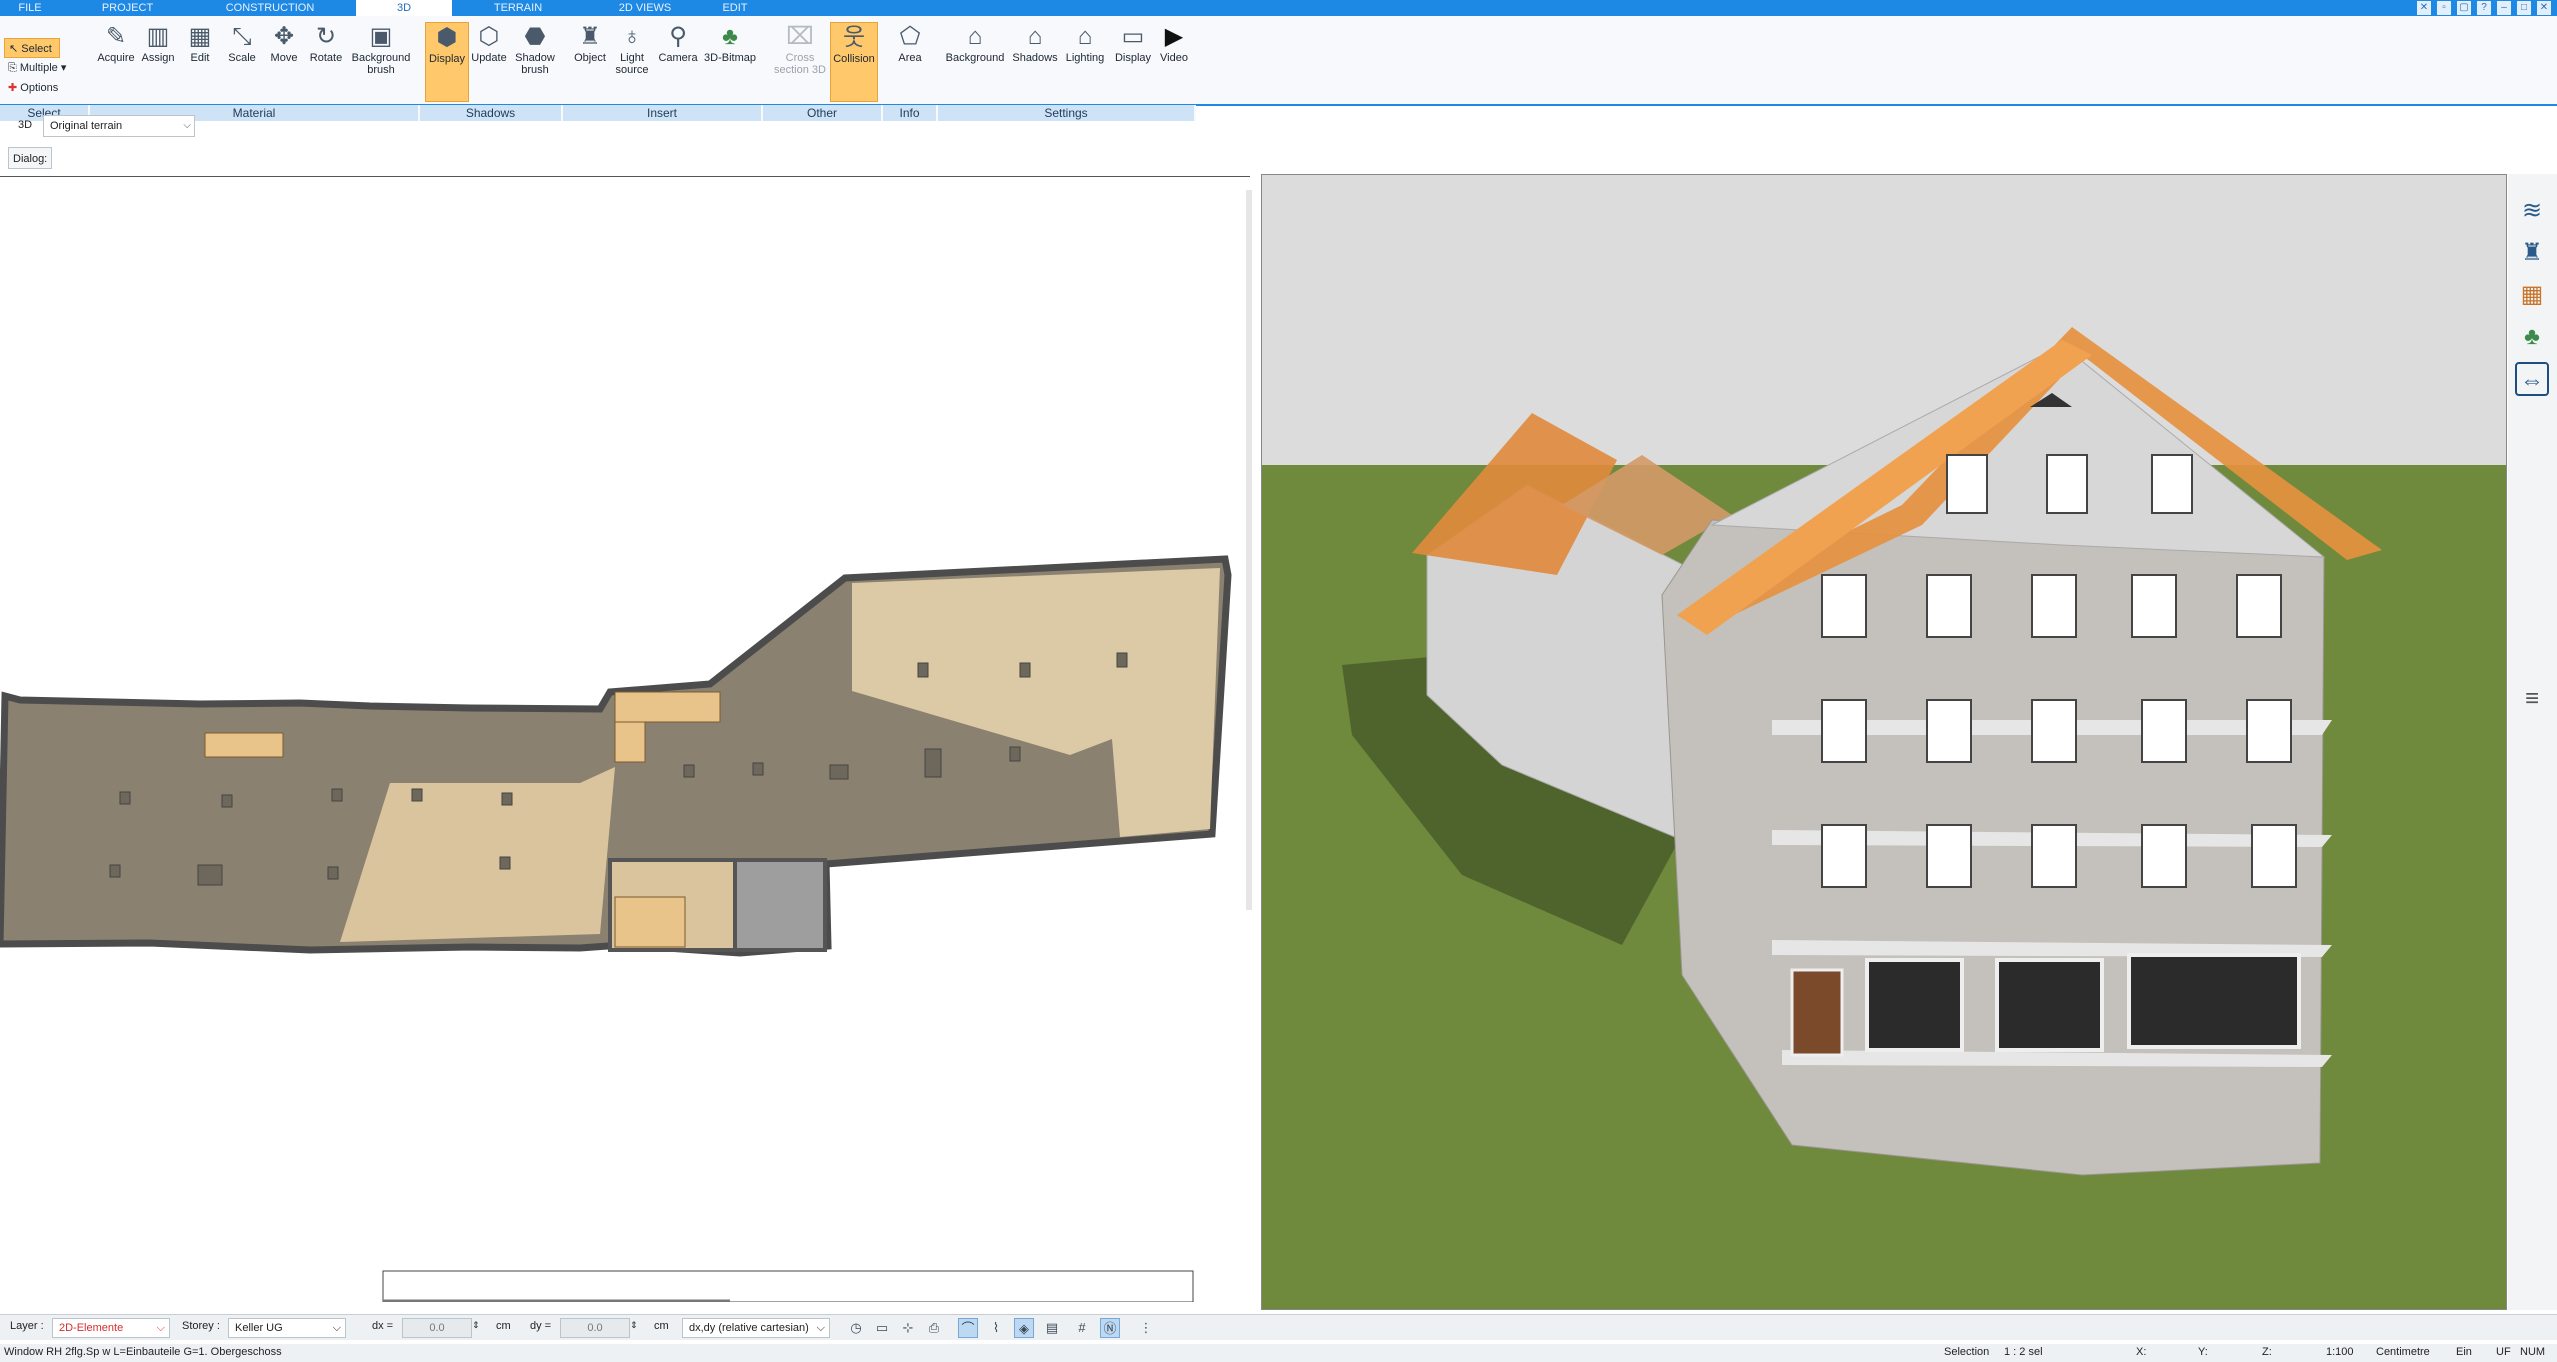 Image resolution: width=2557 pixels, height=1362 pixels. Describe the element at coordinates (1085, 58) in the screenshot. I see `settings-lighting-label: Lighting` at that location.